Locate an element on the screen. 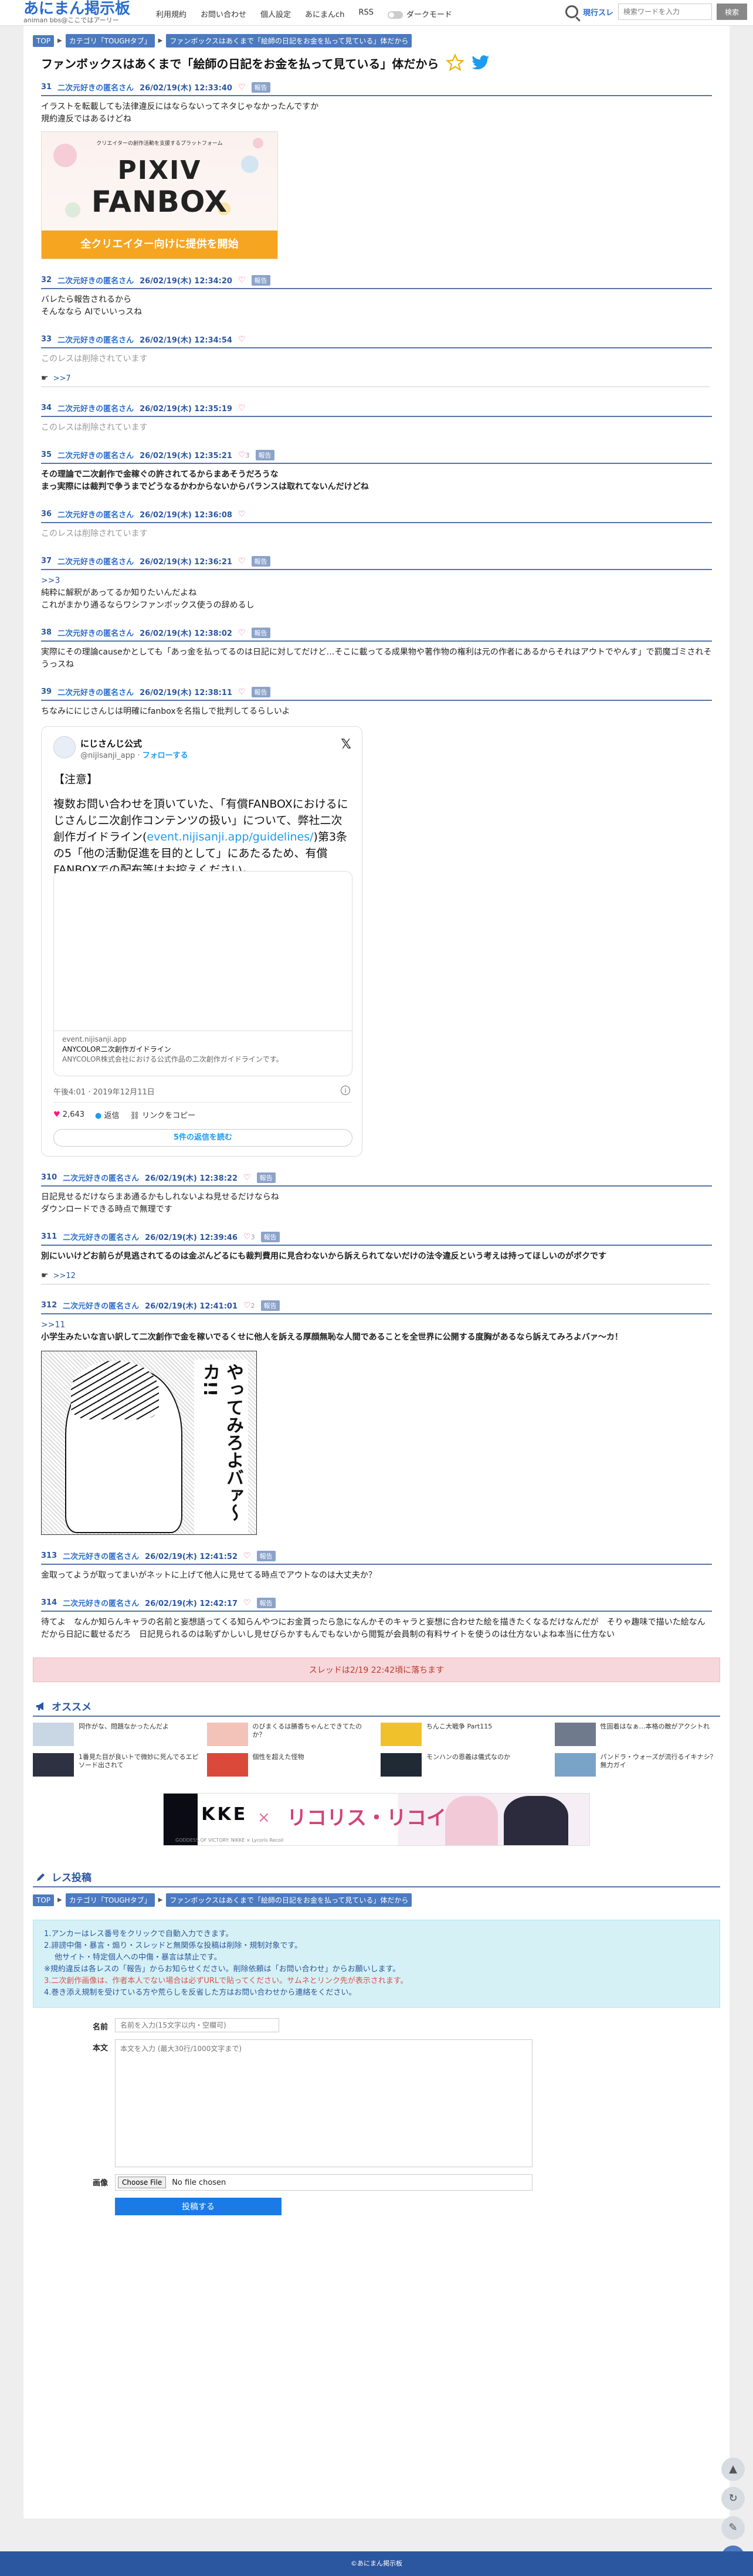  reply-link: >>12 is located at coordinates (64, 1276).